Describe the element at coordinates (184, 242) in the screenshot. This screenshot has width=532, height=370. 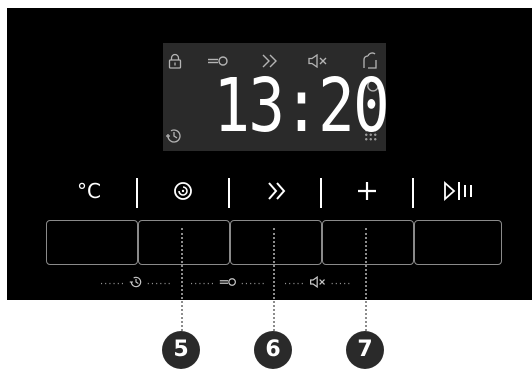
I see `program-button` at that location.